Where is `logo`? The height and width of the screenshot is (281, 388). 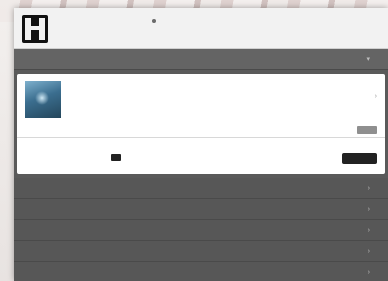
logo is located at coordinates (35, 29).